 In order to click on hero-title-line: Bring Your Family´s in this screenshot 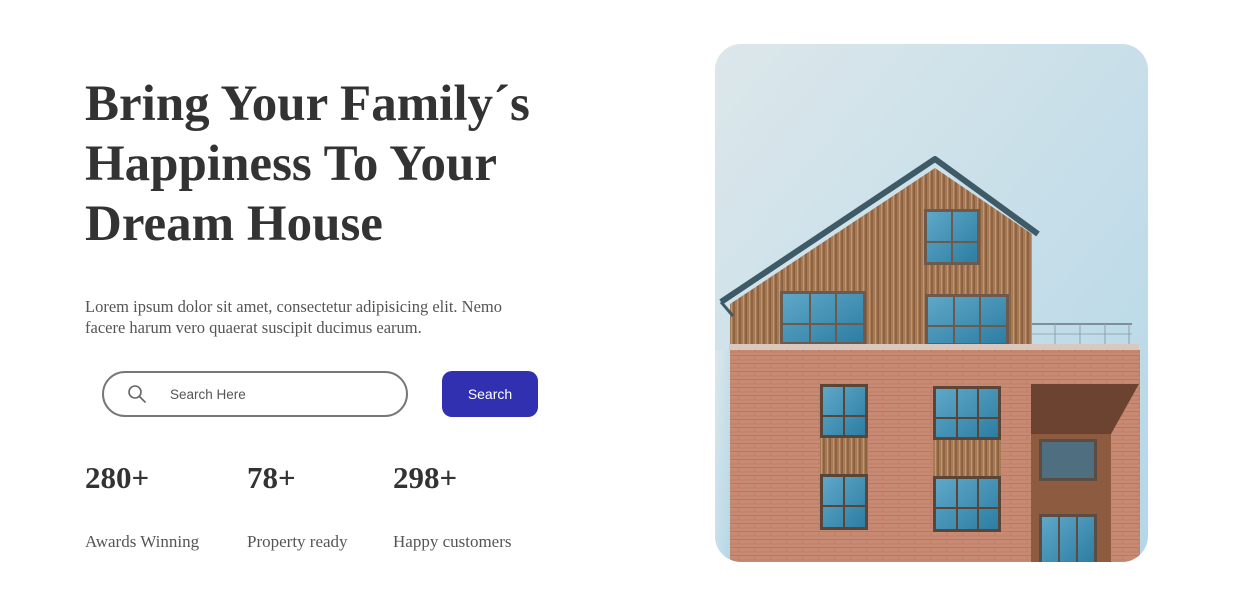, I will do `click(307, 104)`.